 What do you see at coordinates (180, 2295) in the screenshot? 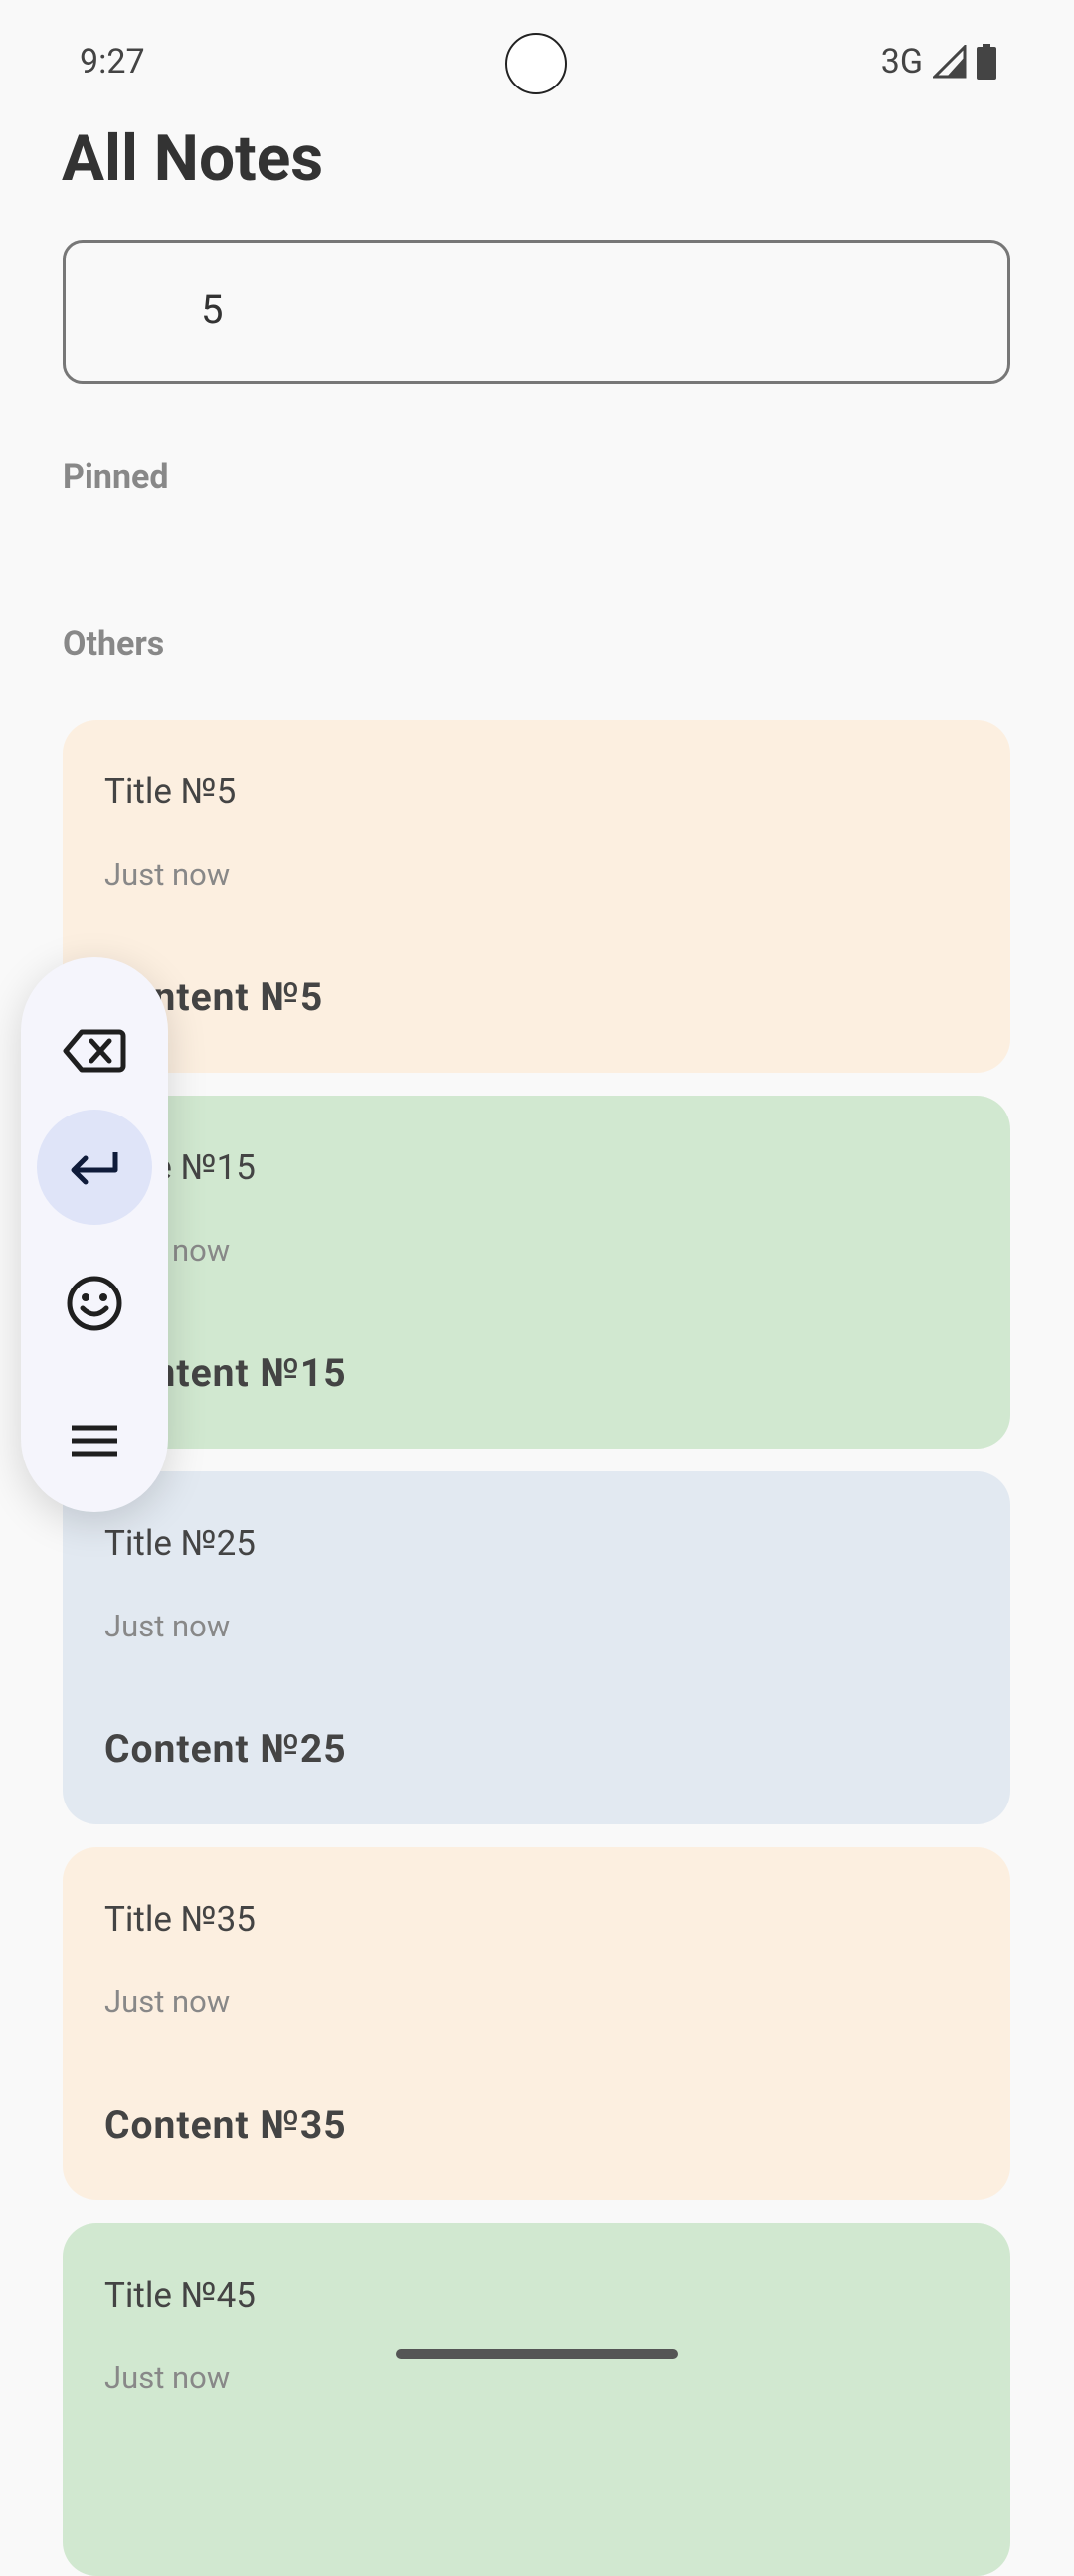
I see `note-title: Title №45` at bounding box center [180, 2295].